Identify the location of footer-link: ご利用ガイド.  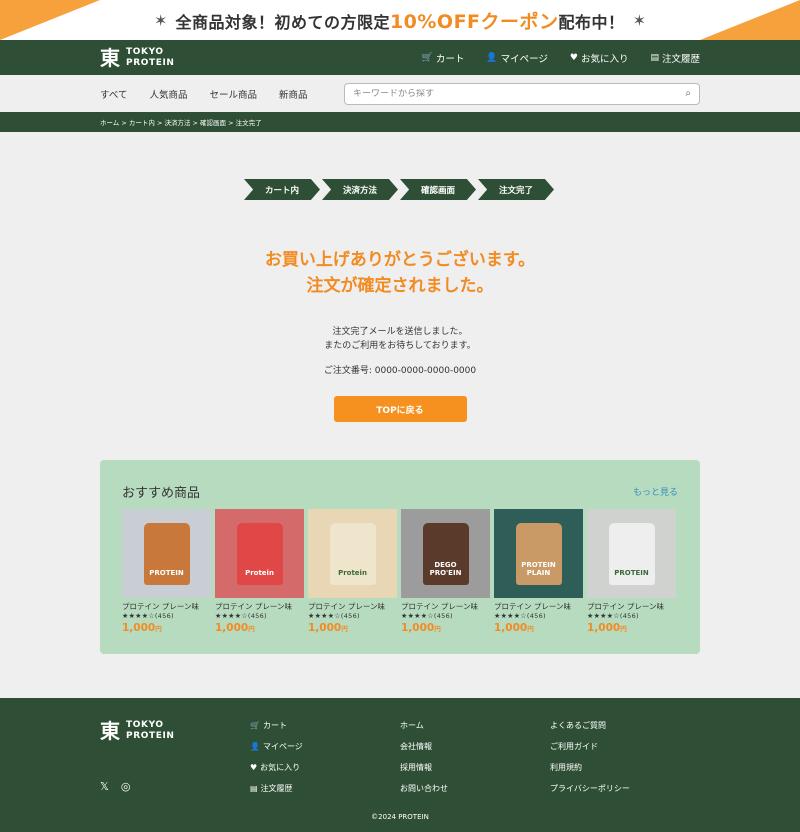
(590, 746).